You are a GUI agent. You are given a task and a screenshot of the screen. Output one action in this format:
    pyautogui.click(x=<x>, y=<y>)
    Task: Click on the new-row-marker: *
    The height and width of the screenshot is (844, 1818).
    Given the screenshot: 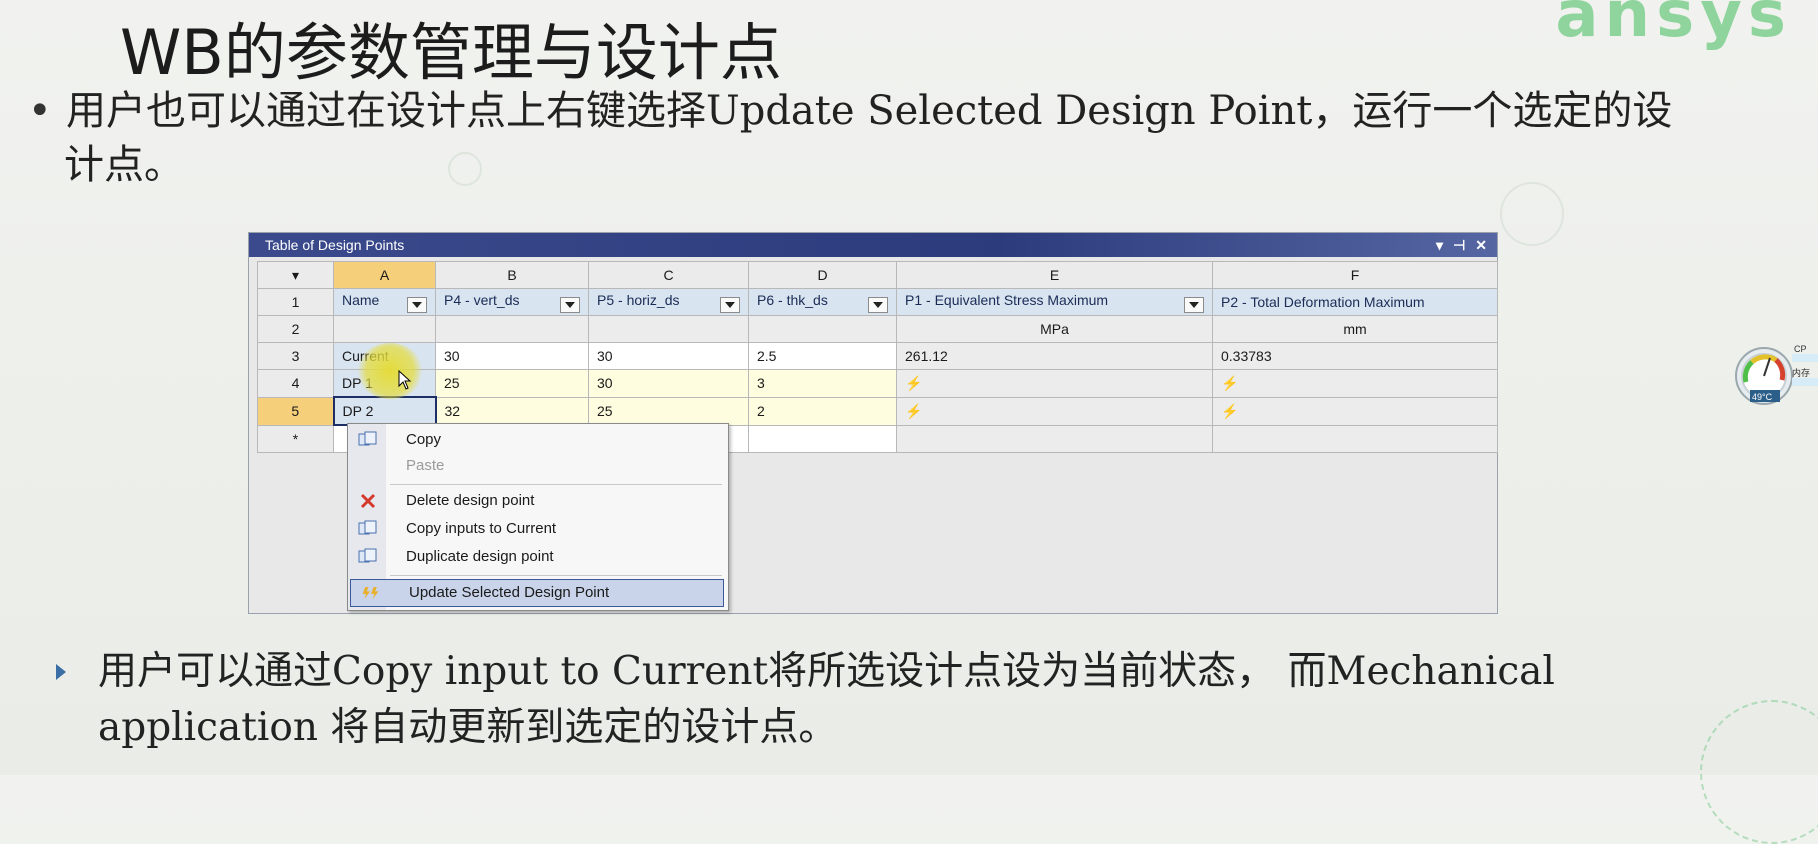 What is the action you would take?
    pyautogui.click(x=295, y=438)
    